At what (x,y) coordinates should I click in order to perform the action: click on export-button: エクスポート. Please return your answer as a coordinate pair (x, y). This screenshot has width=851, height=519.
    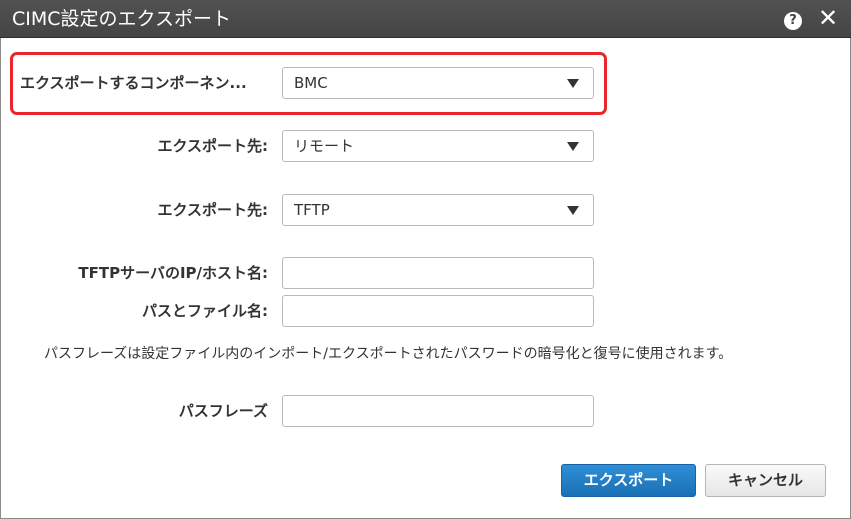
    Looking at the image, I should click on (628, 480).